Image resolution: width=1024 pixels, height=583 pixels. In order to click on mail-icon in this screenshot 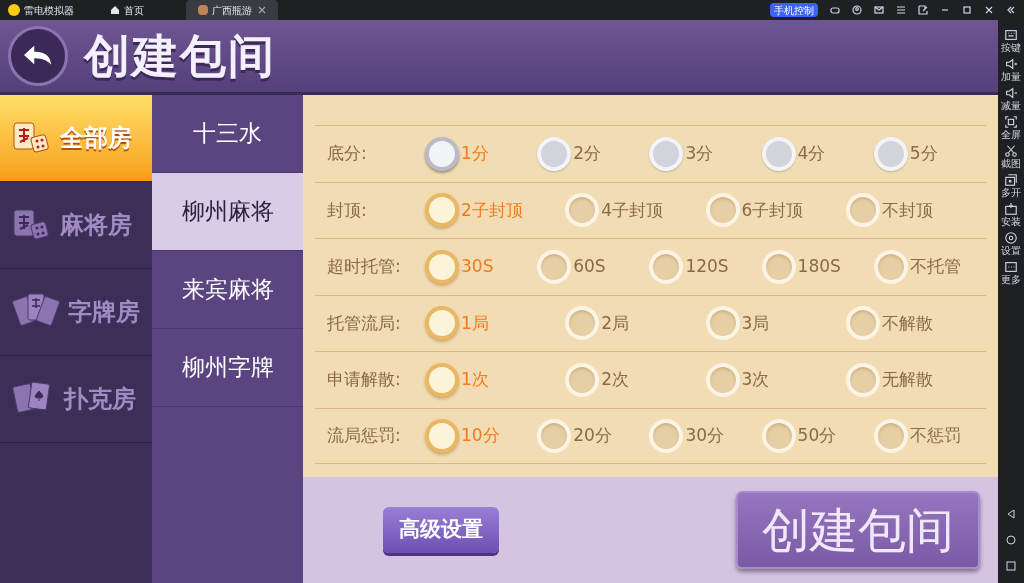, I will do `click(879, 10)`.